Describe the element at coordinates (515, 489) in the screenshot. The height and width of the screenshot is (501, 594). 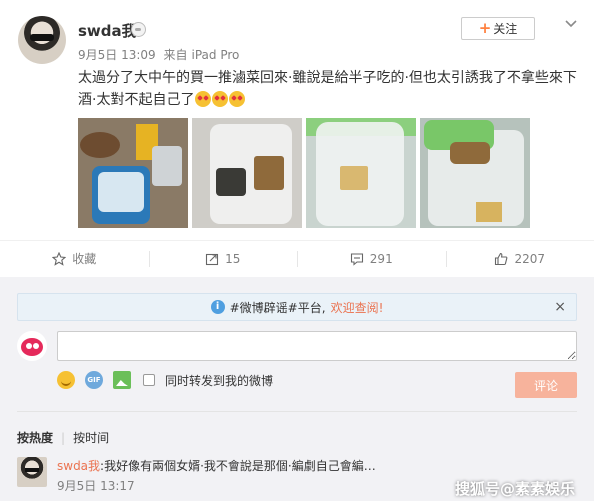
I see `watermark: 搜狐号@素素娛乐` at that location.